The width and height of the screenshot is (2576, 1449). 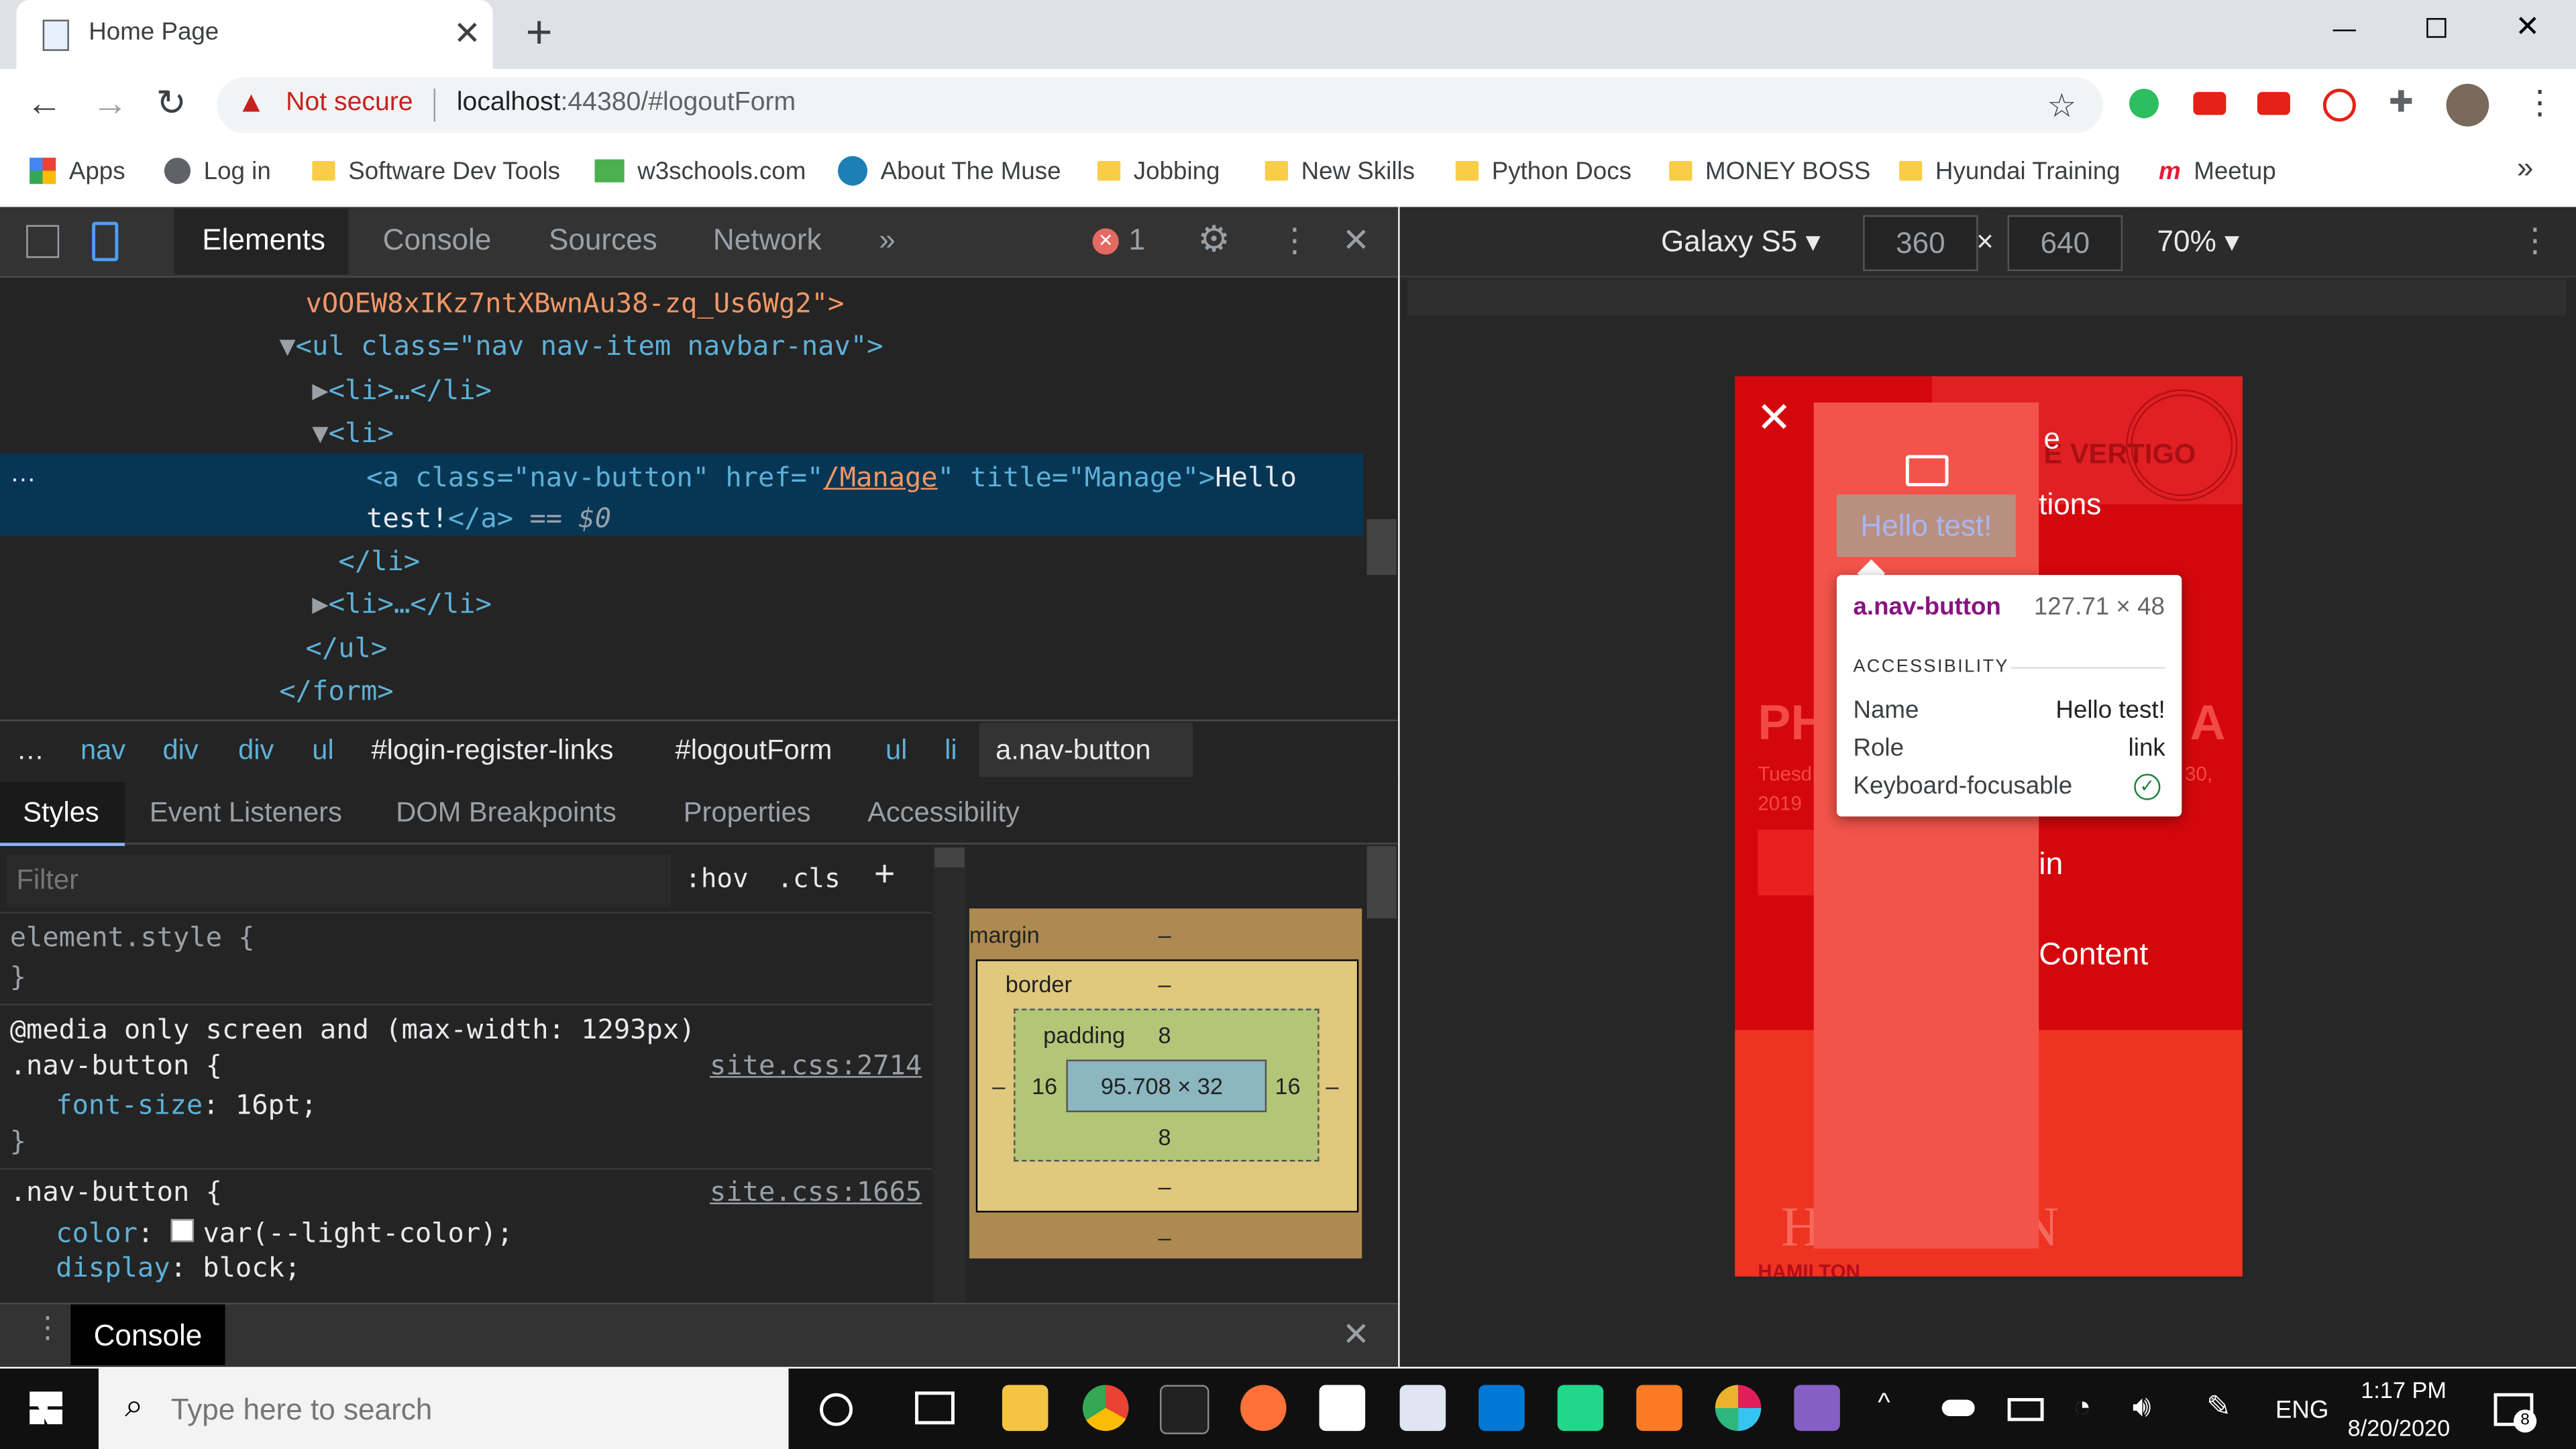 I want to click on style-property: font-size: 16pt;, so click(x=186, y=1105).